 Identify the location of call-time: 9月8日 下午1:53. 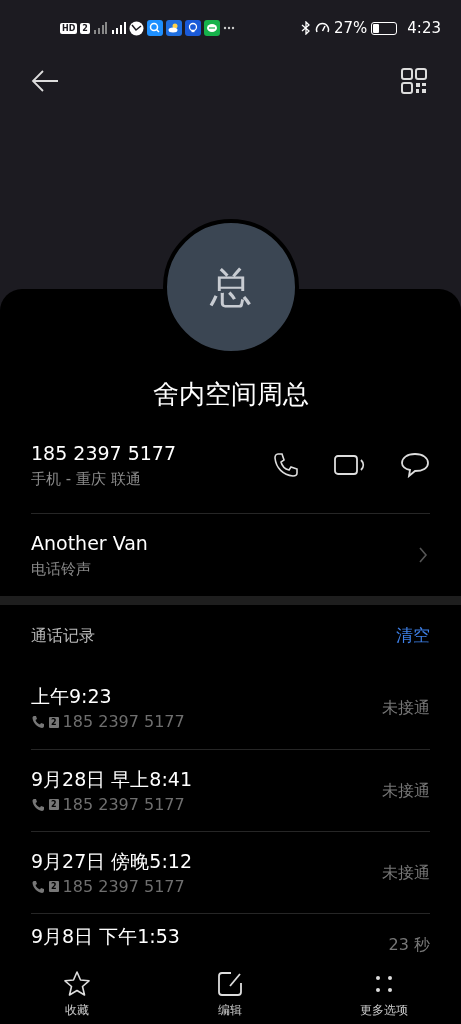
(105, 936).